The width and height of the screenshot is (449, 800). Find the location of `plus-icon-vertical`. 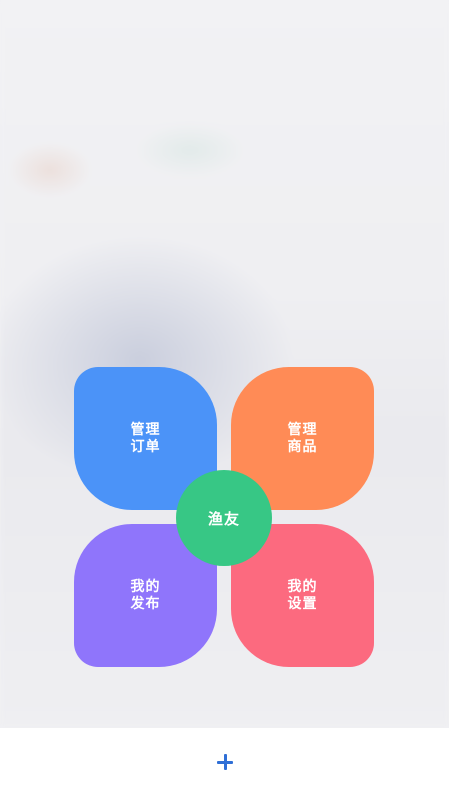

plus-icon-vertical is located at coordinates (225, 762).